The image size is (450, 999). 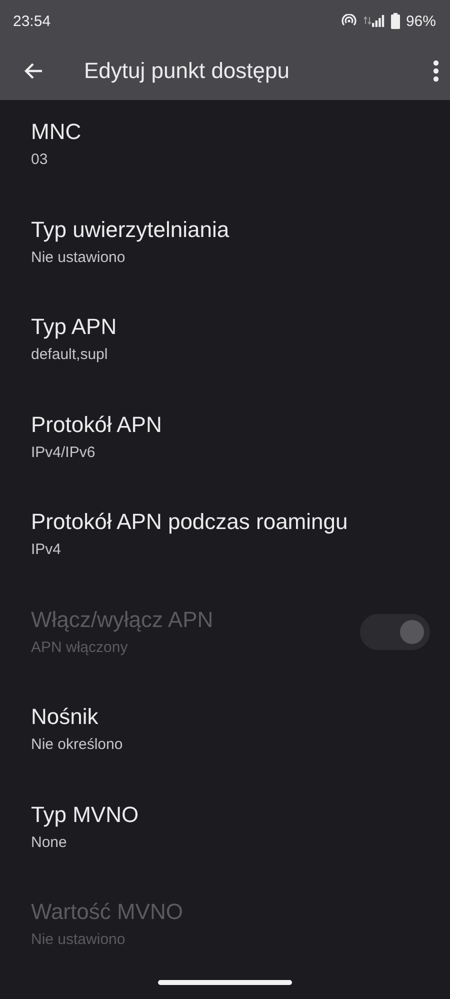 I want to click on app-bar-title: Edytuj punkt dostępu, so click(x=187, y=71).